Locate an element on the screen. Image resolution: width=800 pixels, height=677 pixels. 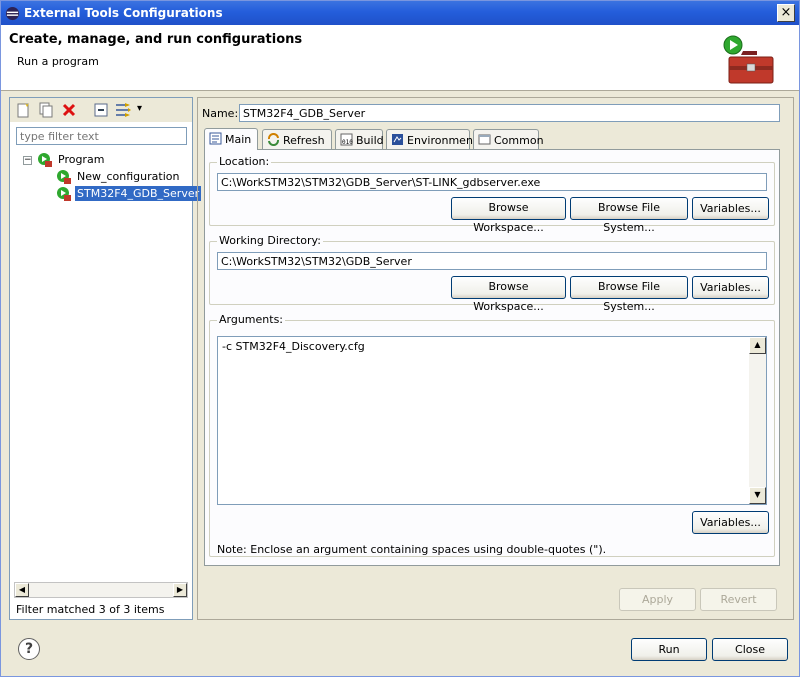
toolbox-run-icon is located at coordinates (748, 59).